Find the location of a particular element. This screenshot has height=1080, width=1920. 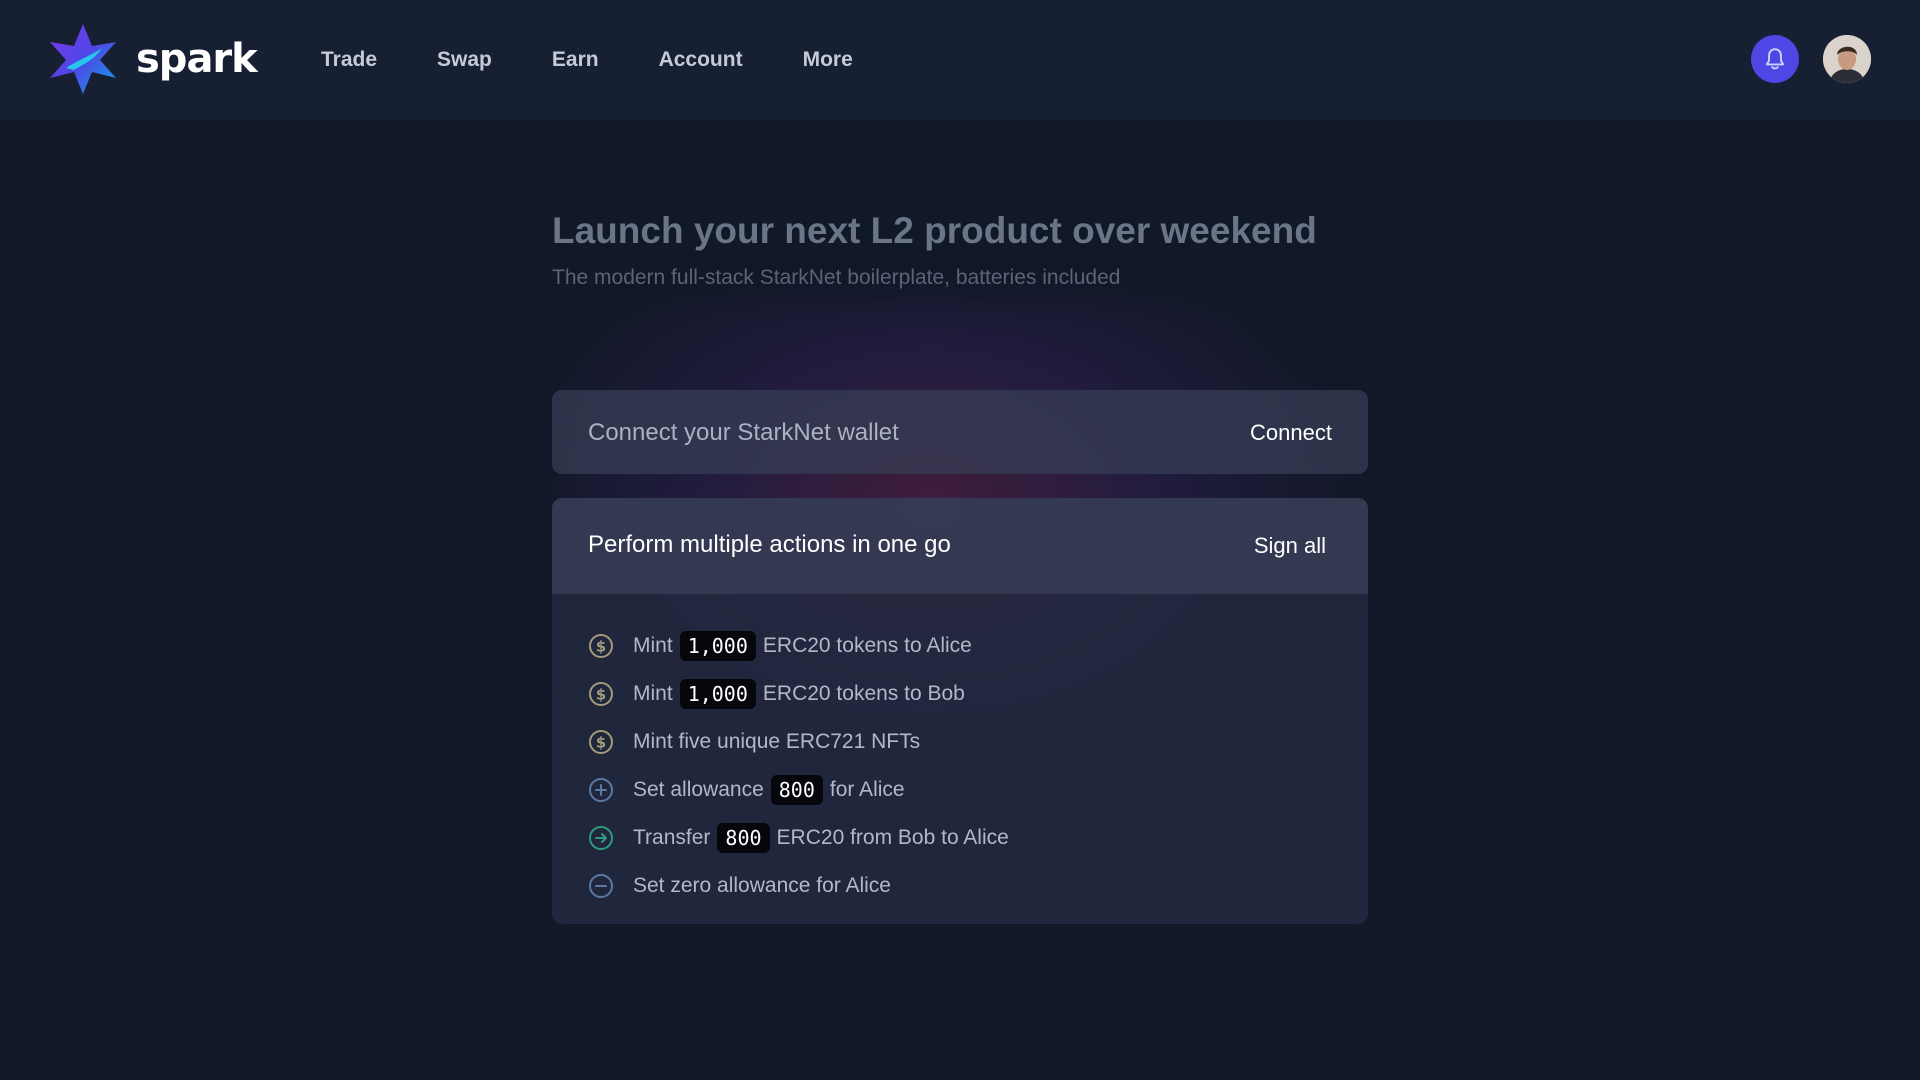

nav-item-more: More is located at coordinates (828, 60).